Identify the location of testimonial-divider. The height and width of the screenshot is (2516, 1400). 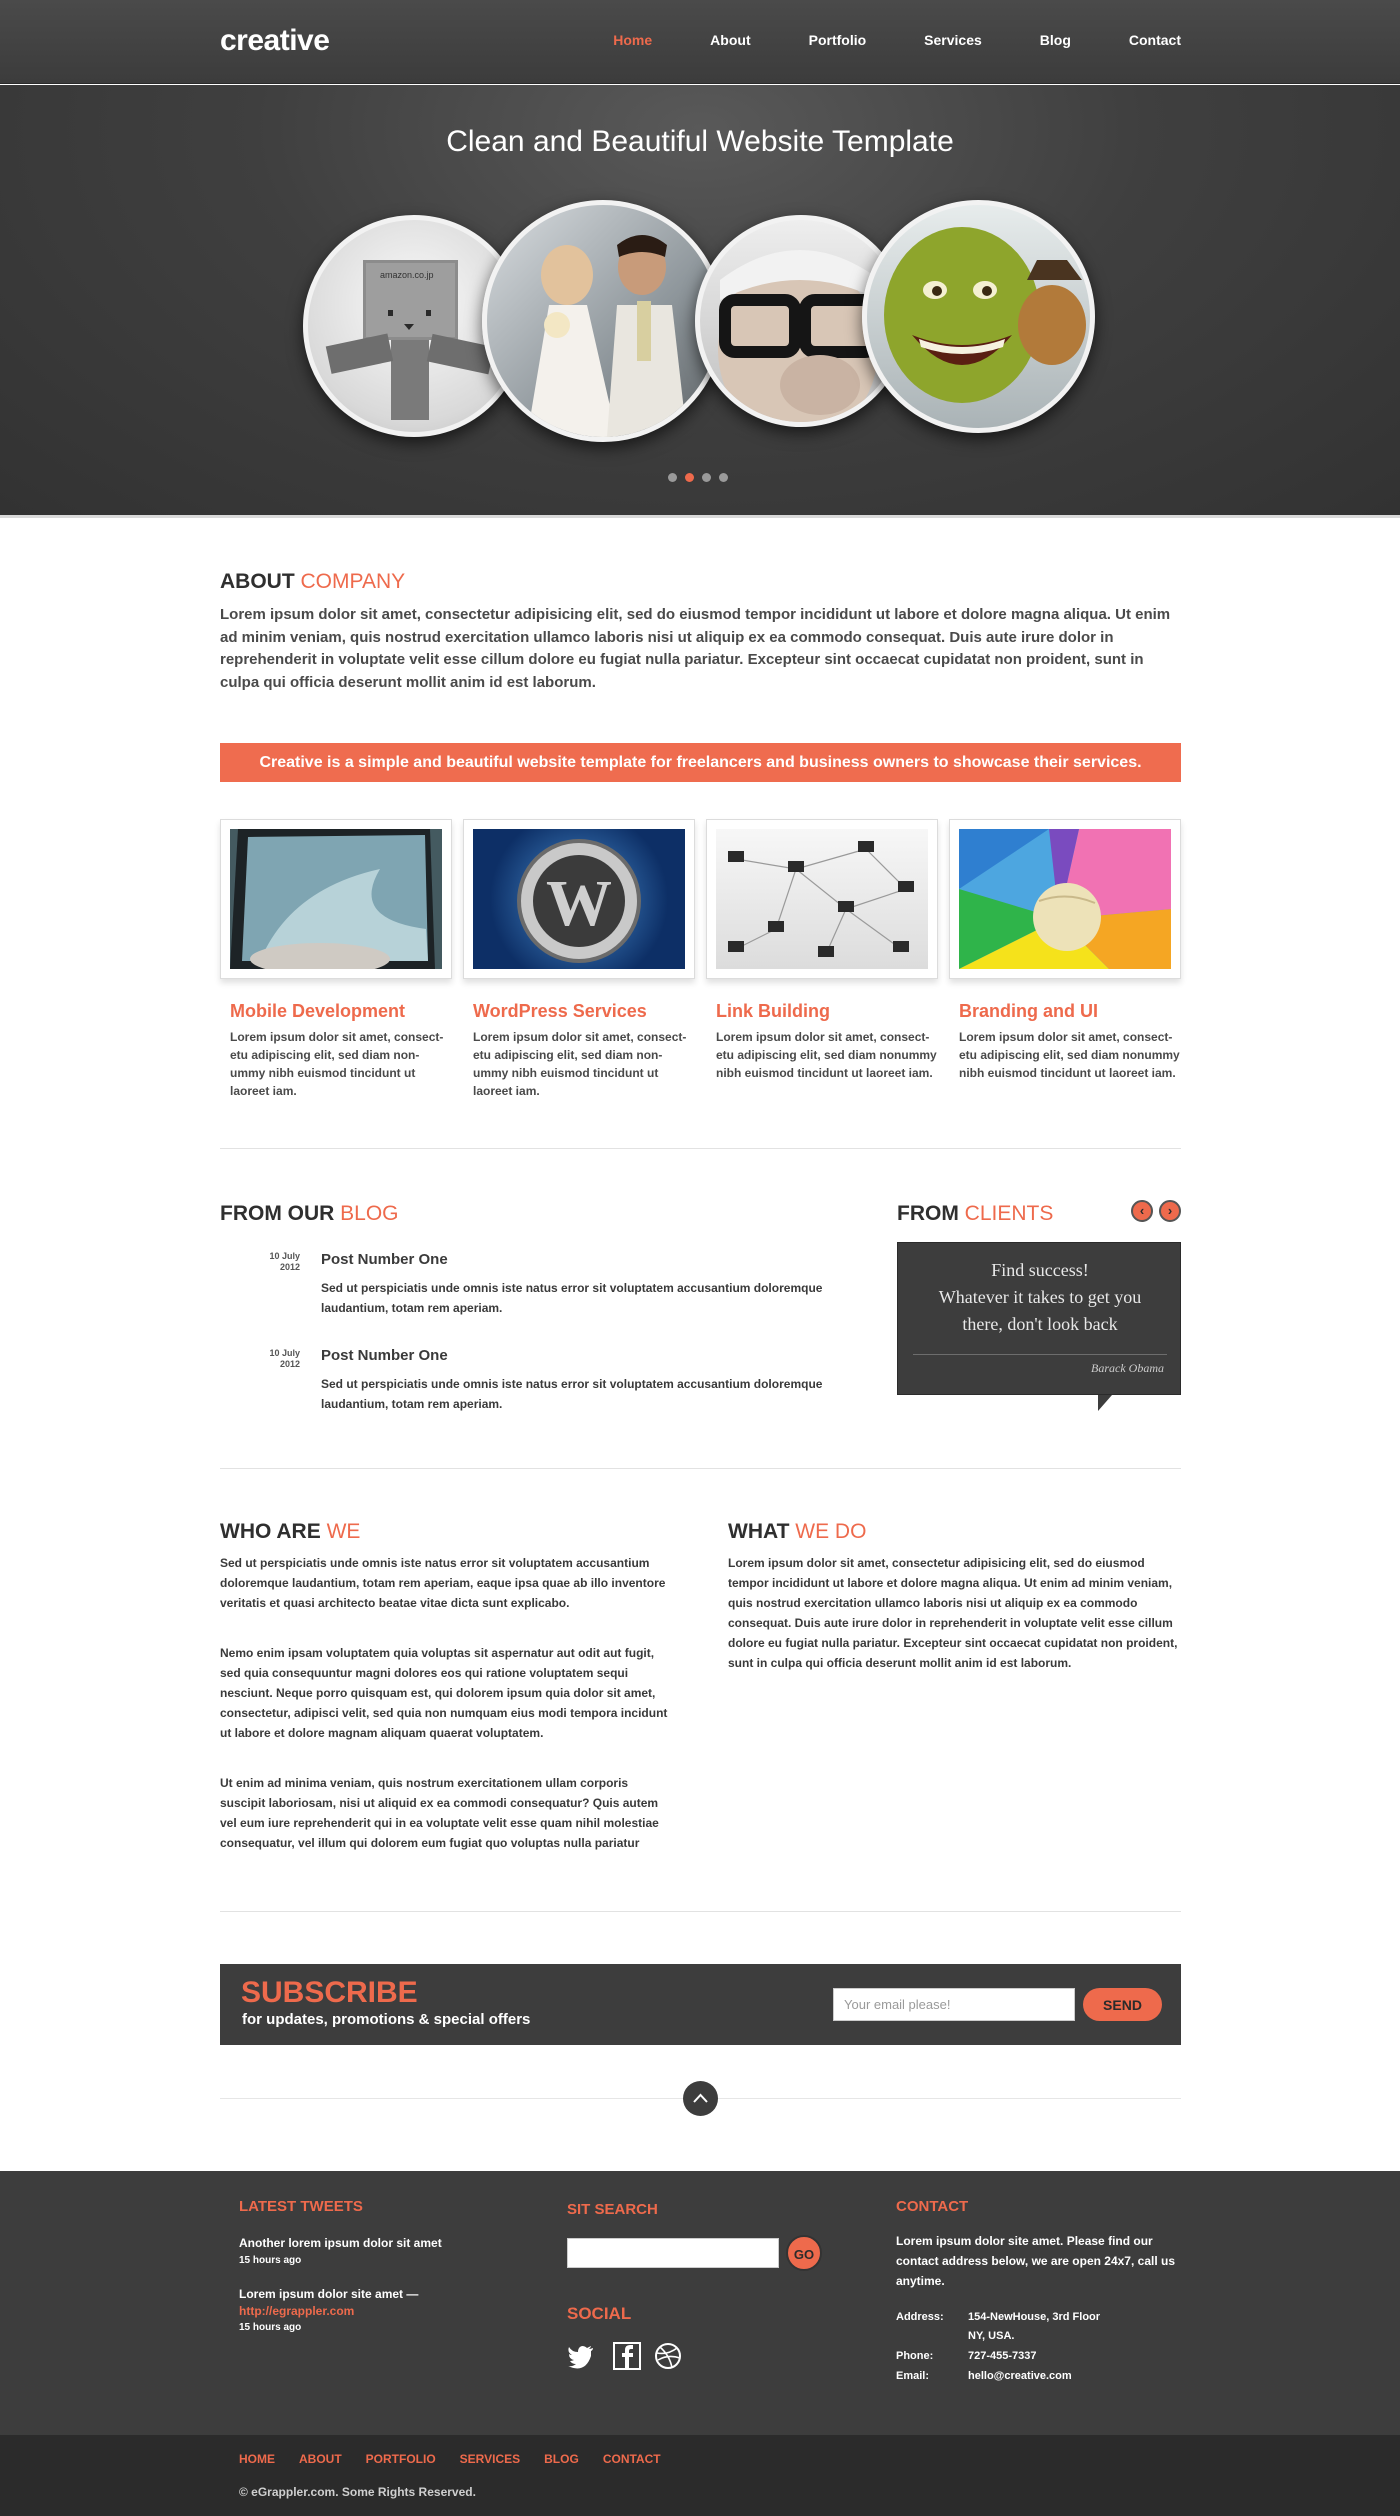
(1040, 1354).